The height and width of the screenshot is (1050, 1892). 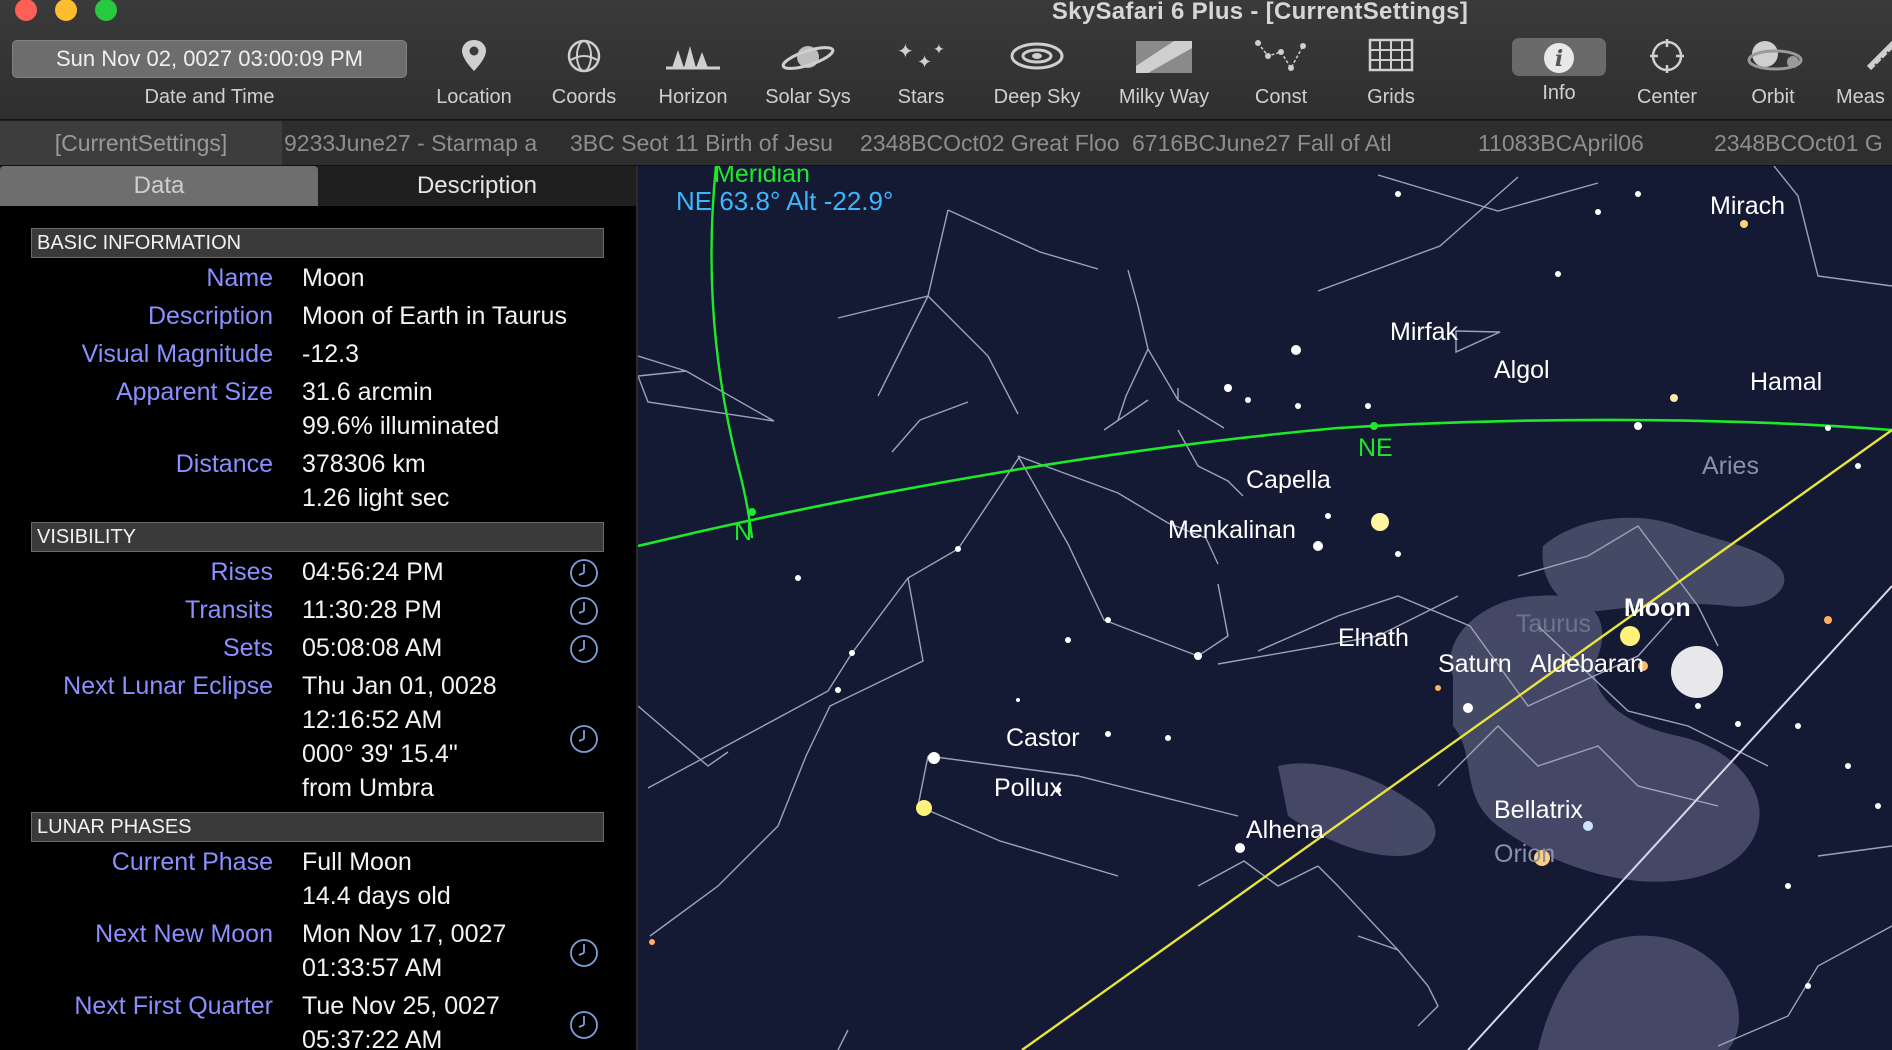 What do you see at coordinates (1424, 332) in the screenshot?
I see `star-label-mirfak: Mirfak` at bounding box center [1424, 332].